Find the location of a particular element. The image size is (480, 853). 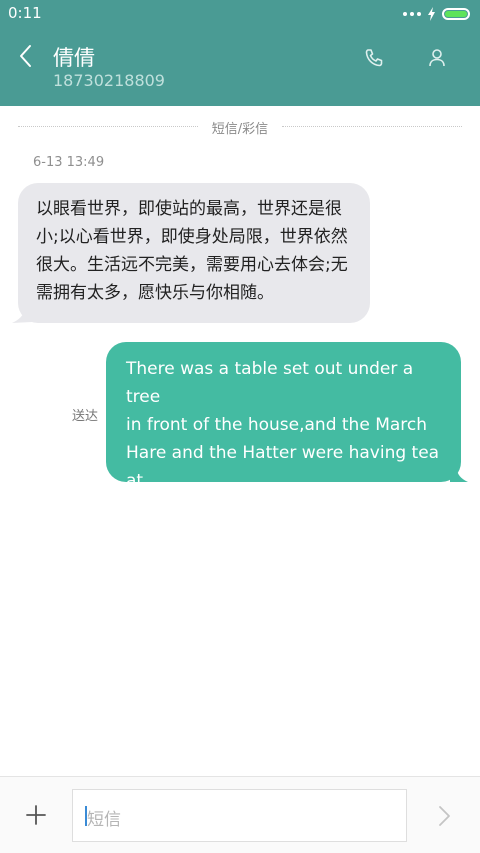

message-input-placeholder: 短信 is located at coordinates (104, 820).